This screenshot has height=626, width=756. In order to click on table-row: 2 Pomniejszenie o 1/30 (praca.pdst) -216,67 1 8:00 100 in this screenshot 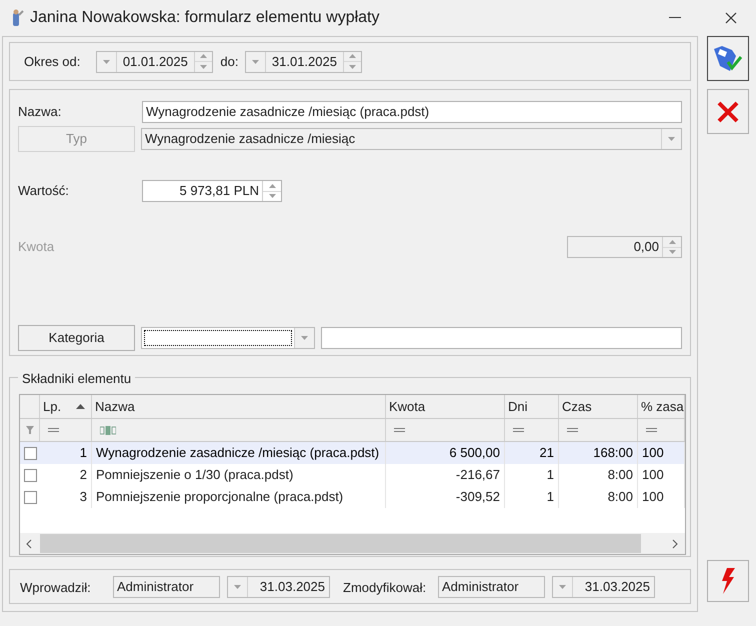, I will do `click(352, 475)`.